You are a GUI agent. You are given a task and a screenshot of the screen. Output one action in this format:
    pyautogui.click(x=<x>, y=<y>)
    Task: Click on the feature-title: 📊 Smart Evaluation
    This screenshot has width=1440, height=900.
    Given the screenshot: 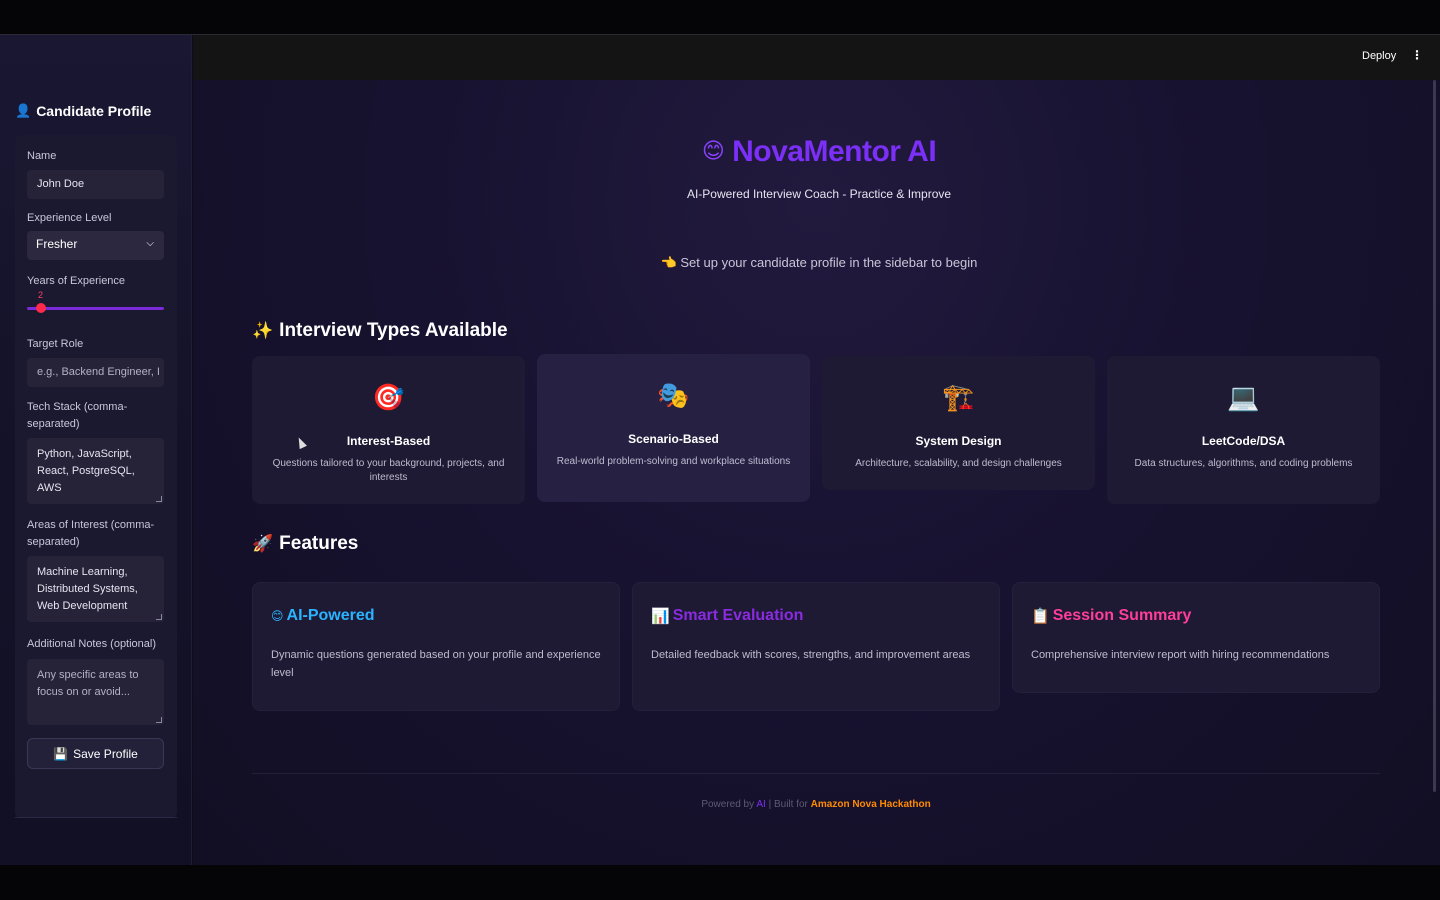 What is the action you would take?
    pyautogui.click(x=727, y=616)
    